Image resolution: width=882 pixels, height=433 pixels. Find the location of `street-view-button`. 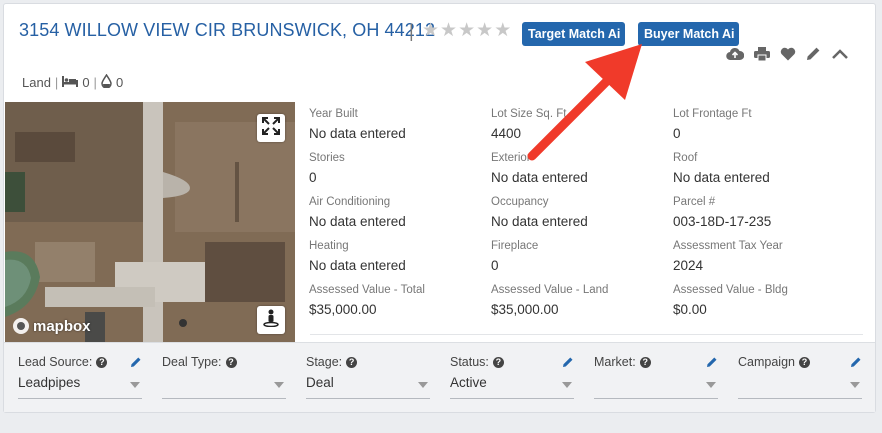

street-view-button is located at coordinates (271, 320).